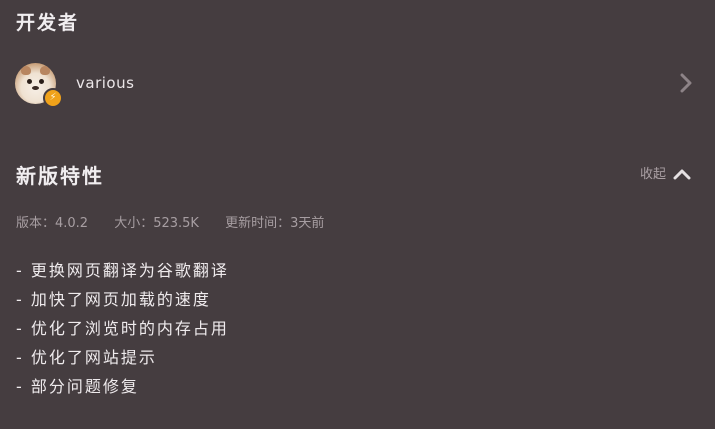  What do you see at coordinates (60, 176) in the screenshot?
I see `features-section-title: 新版特性` at bounding box center [60, 176].